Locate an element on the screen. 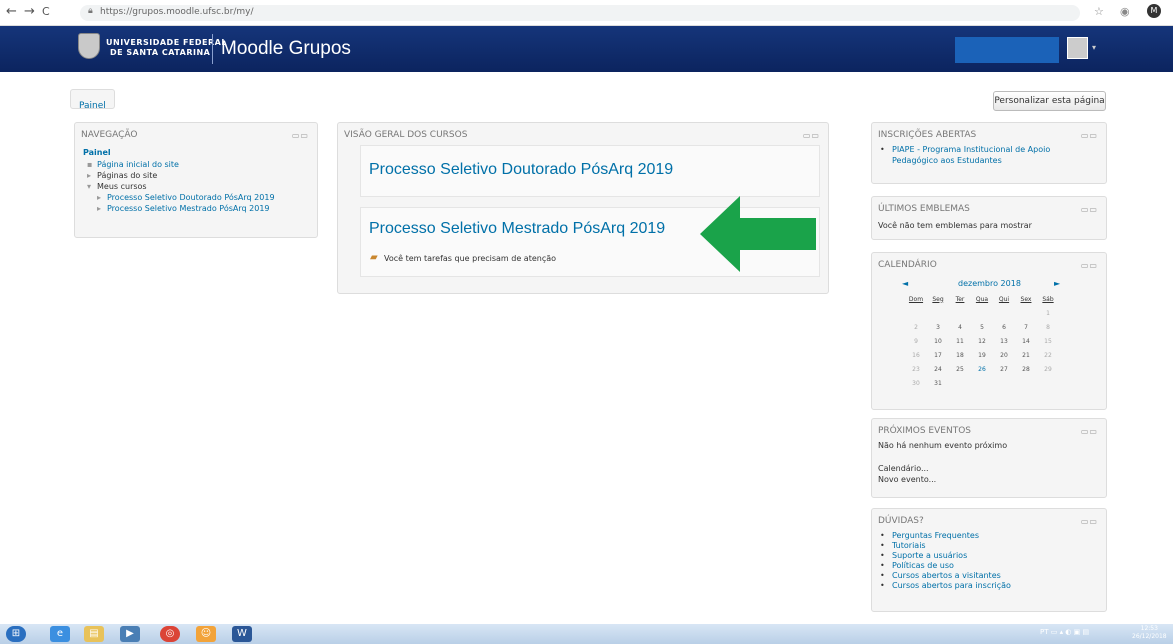  calendar-day: 10 is located at coordinates (938, 341).